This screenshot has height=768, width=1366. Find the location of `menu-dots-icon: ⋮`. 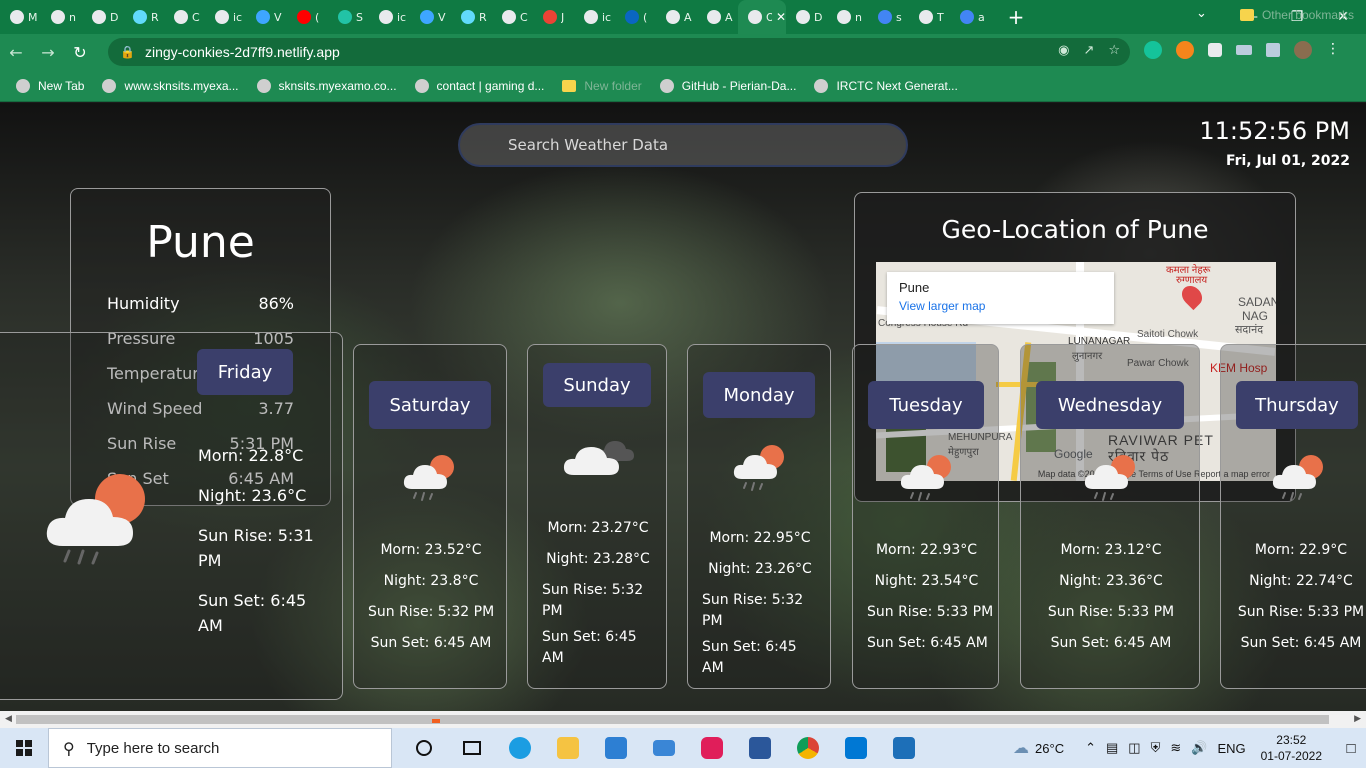

menu-dots-icon: ⋮ is located at coordinates (1333, 50).